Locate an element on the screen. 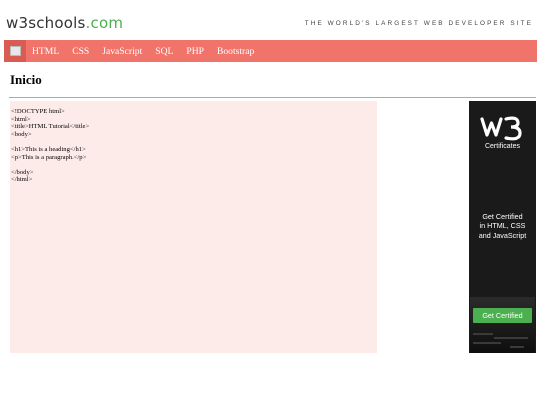 This screenshot has width=540, height=405. nav-link-bootstrap: Bootstrap is located at coordinates (235, 51).